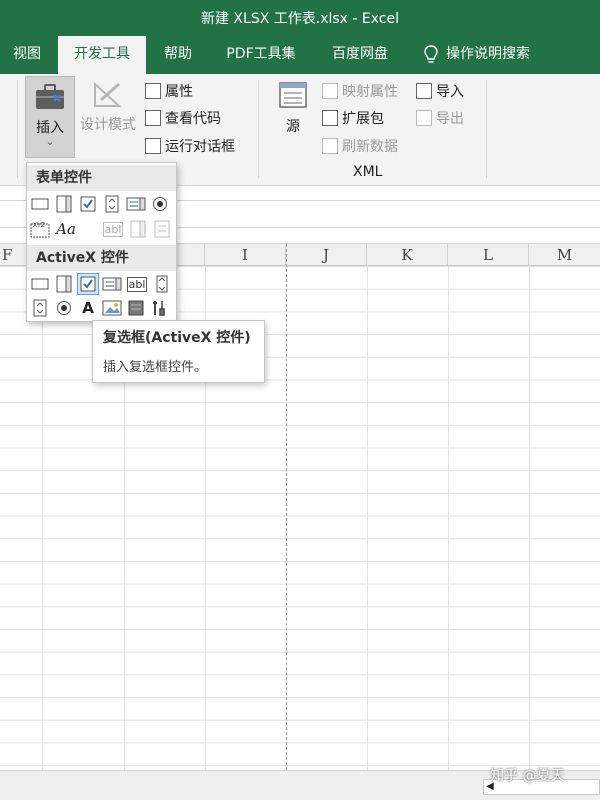 Image resolution: width=600 pixels, height=800 pixels. What do you see at coordinates (40, 204) in the screenshot?
I see `button-icon` at bounding box center [40, 204].